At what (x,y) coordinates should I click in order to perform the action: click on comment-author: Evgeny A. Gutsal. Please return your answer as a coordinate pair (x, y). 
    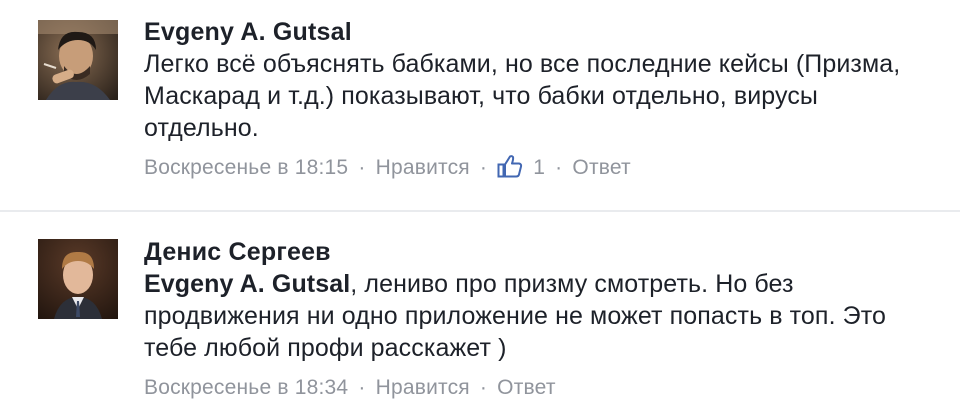
    Looking at the image, I should click on (532, 32).